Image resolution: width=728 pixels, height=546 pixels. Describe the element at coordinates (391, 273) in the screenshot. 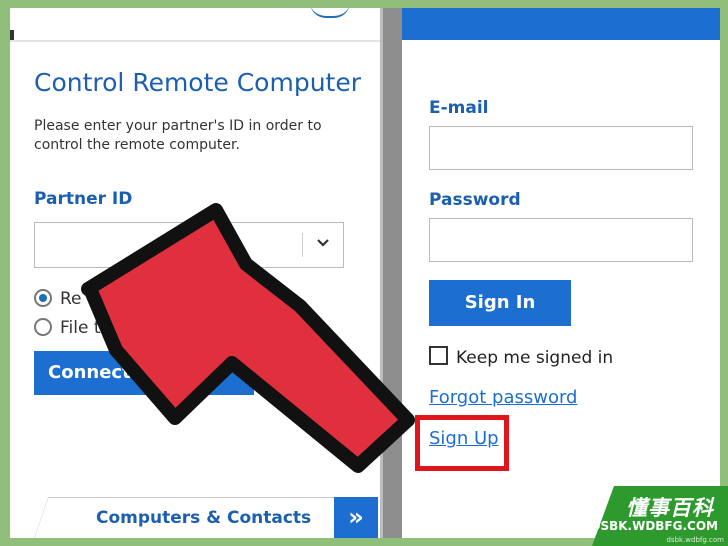

I see `window-divider` at that location.